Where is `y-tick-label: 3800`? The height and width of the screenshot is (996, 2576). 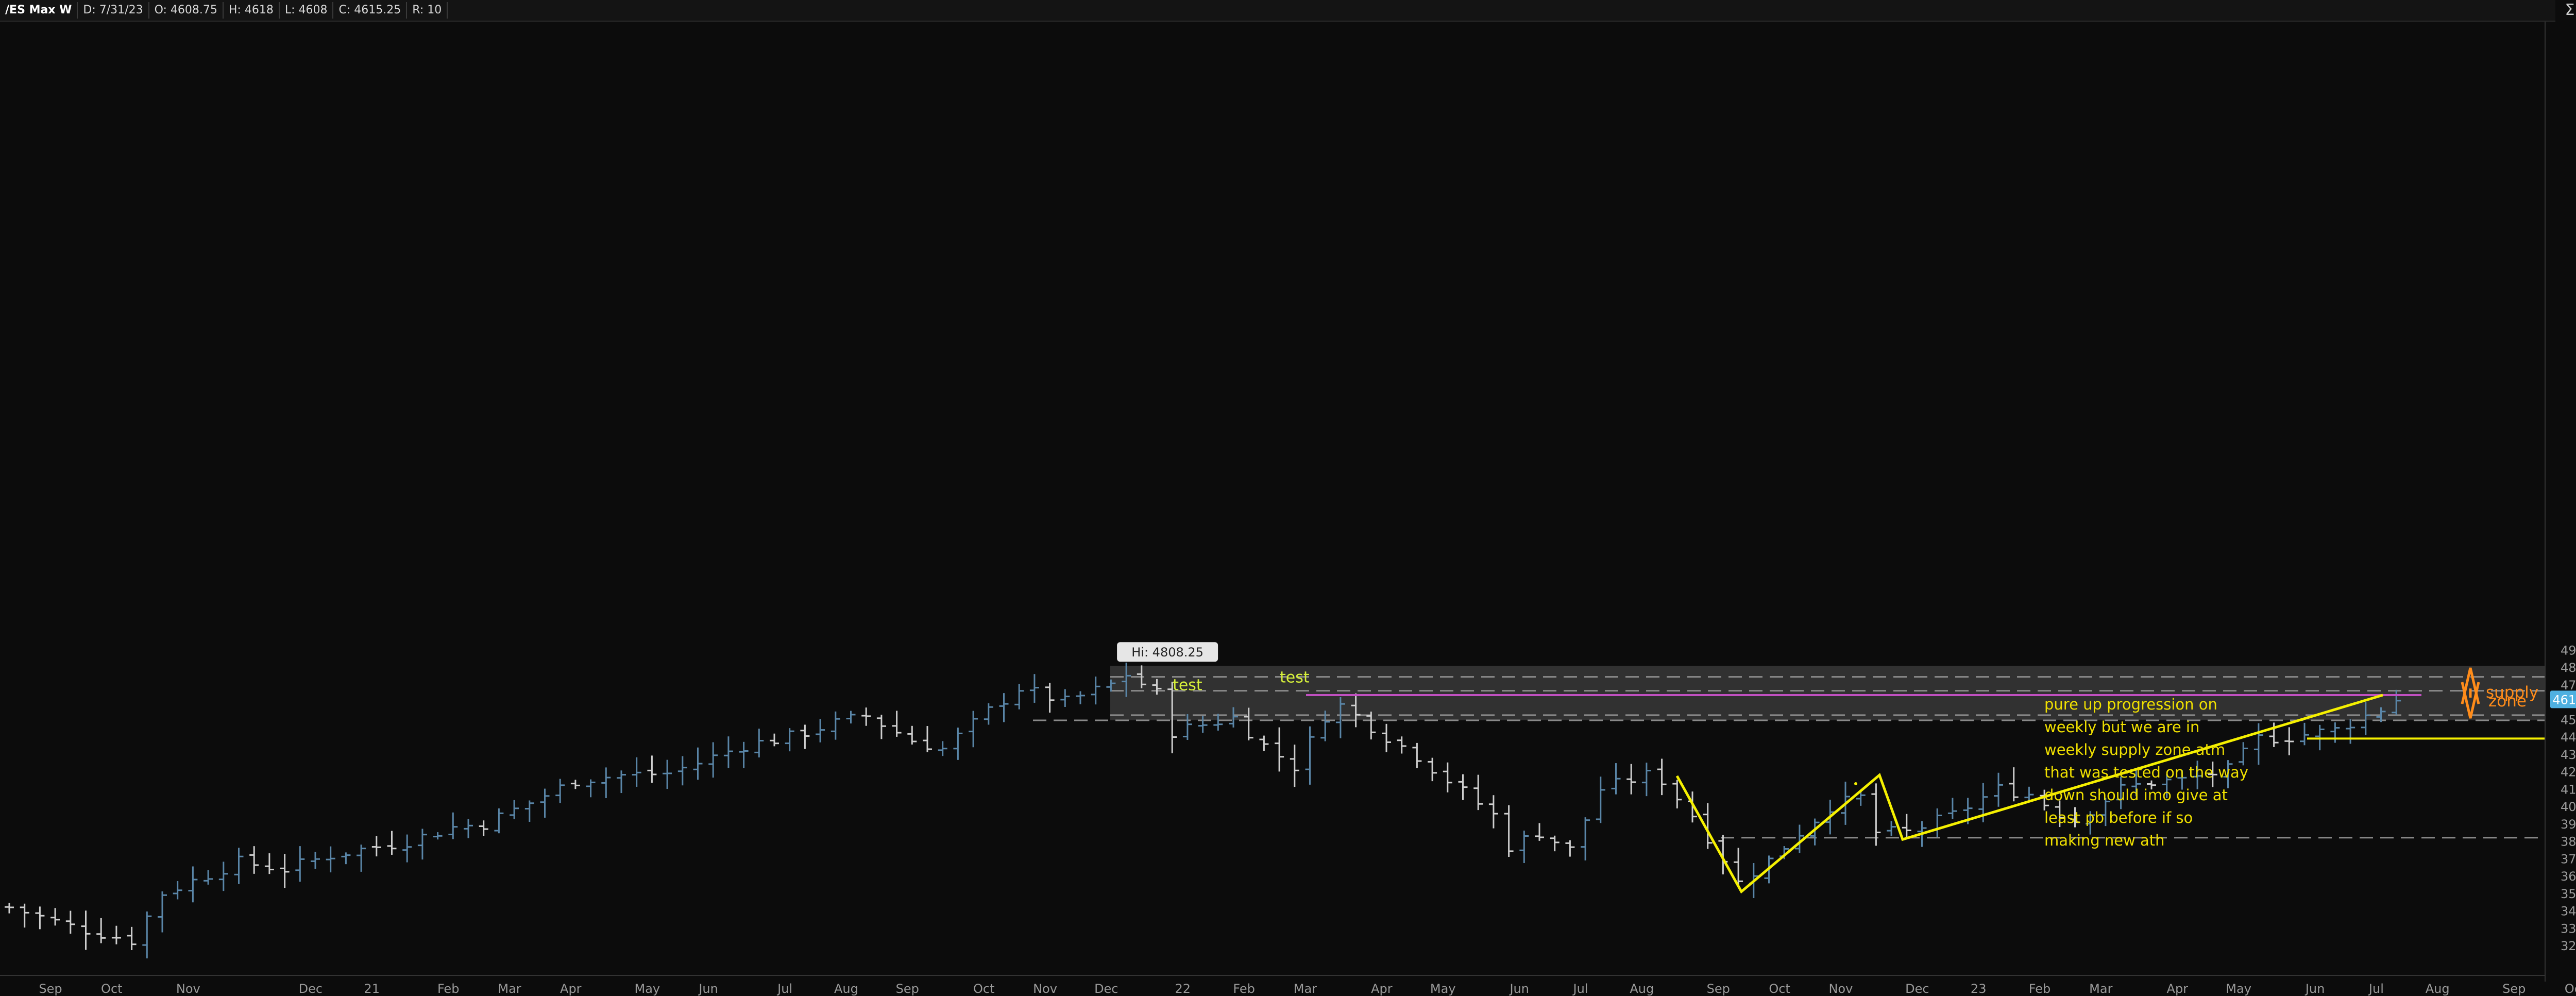 y-tick-label: 3800 is located at coordinates (2568, 842).